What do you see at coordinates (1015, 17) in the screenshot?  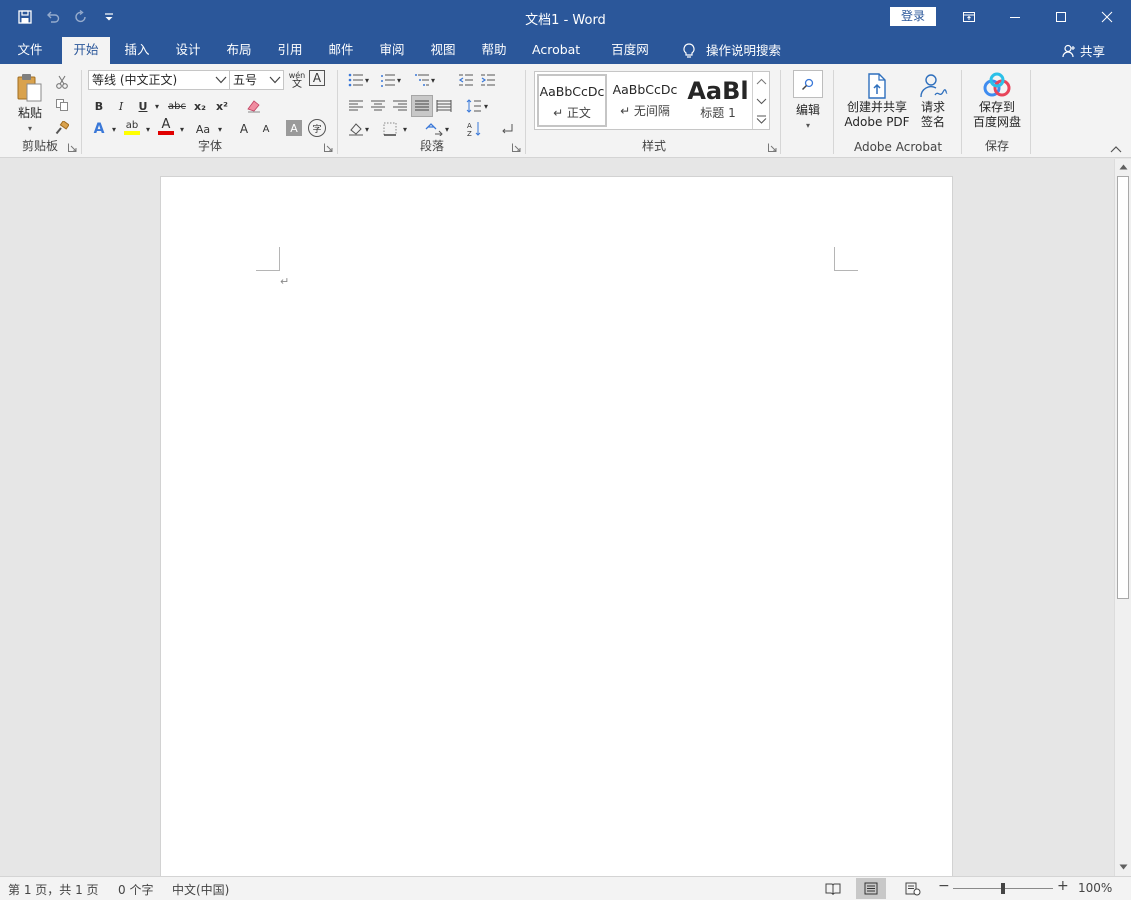 I see `minimize-icon` at bounding box center [1015, 17].